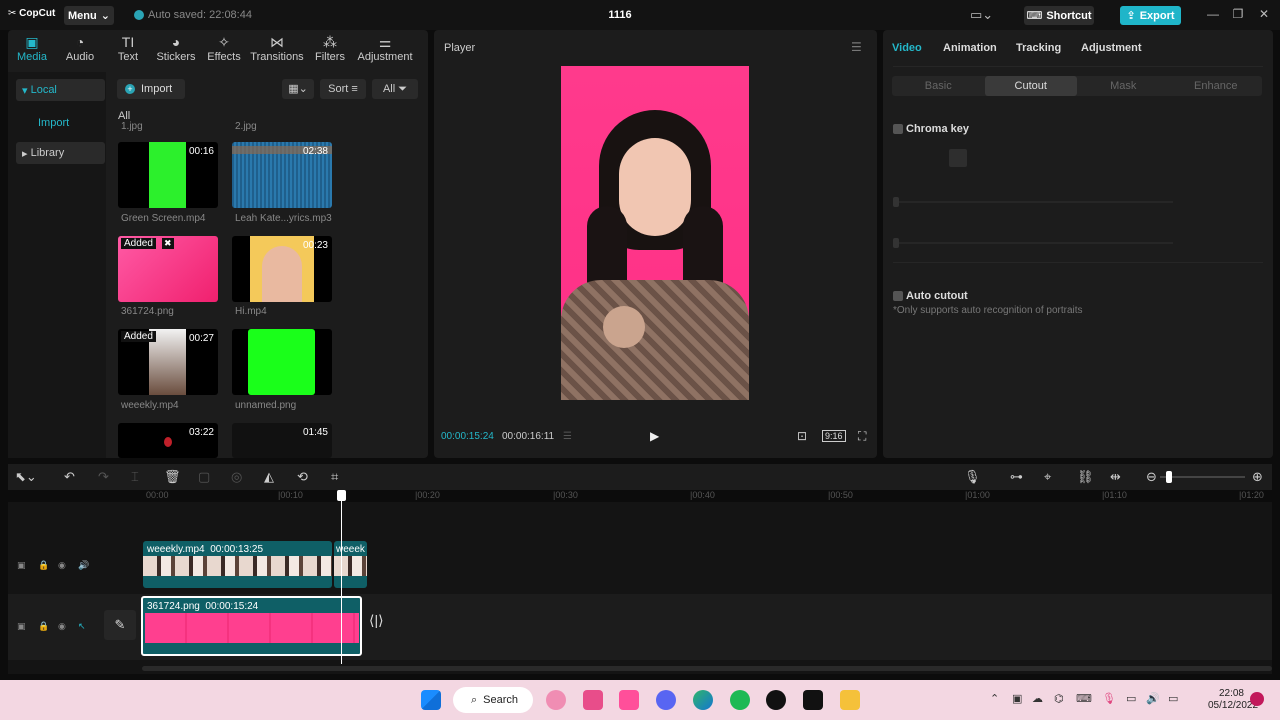 This screenshot has width=1280, height=720. I want to click on clip-weeekly-2: weeek, so click(350, 564).